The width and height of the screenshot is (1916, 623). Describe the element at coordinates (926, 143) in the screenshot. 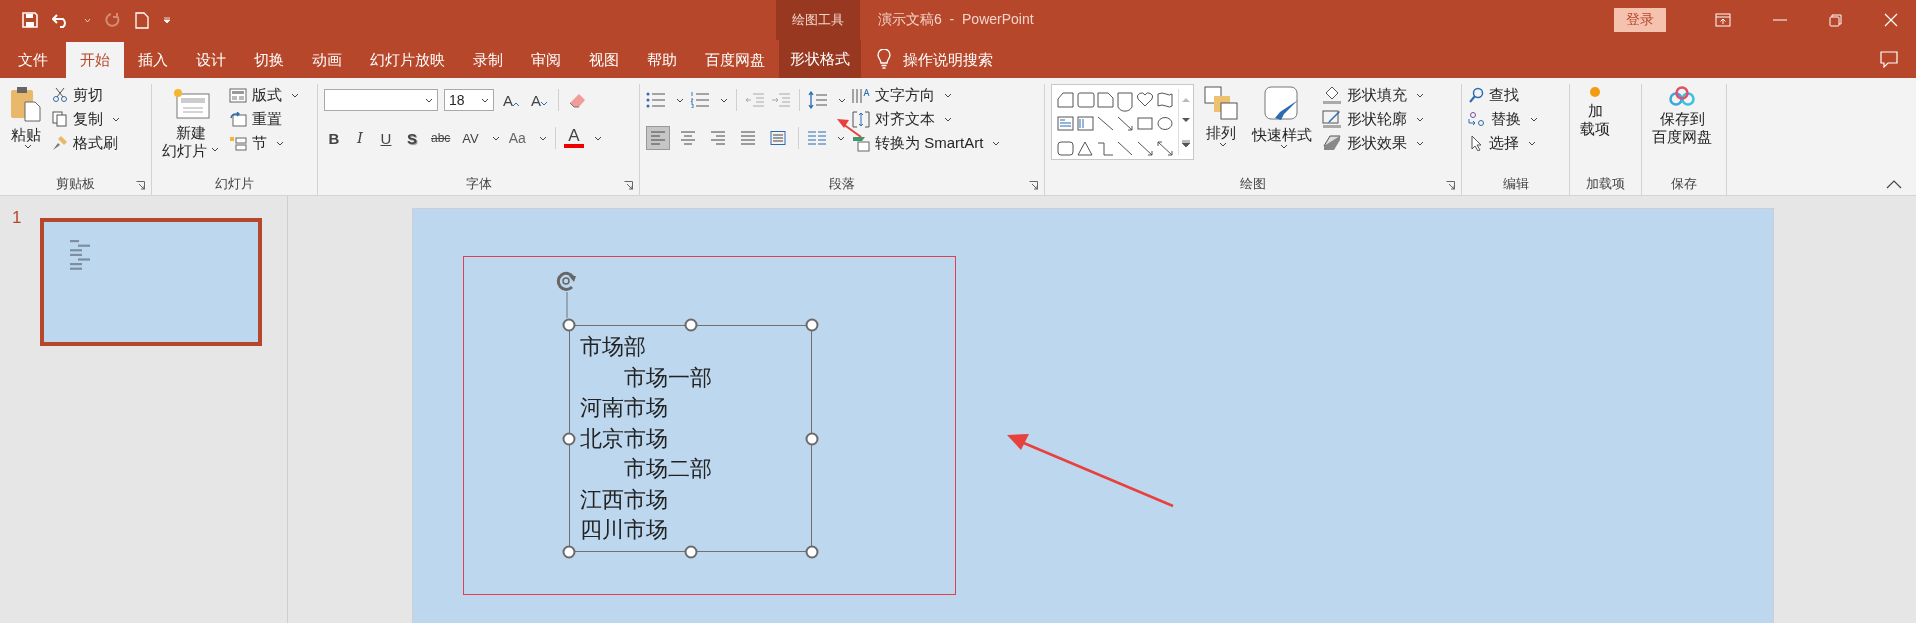

I see `convert-to-smartart-button: 转换为 SmartArt` at that location.